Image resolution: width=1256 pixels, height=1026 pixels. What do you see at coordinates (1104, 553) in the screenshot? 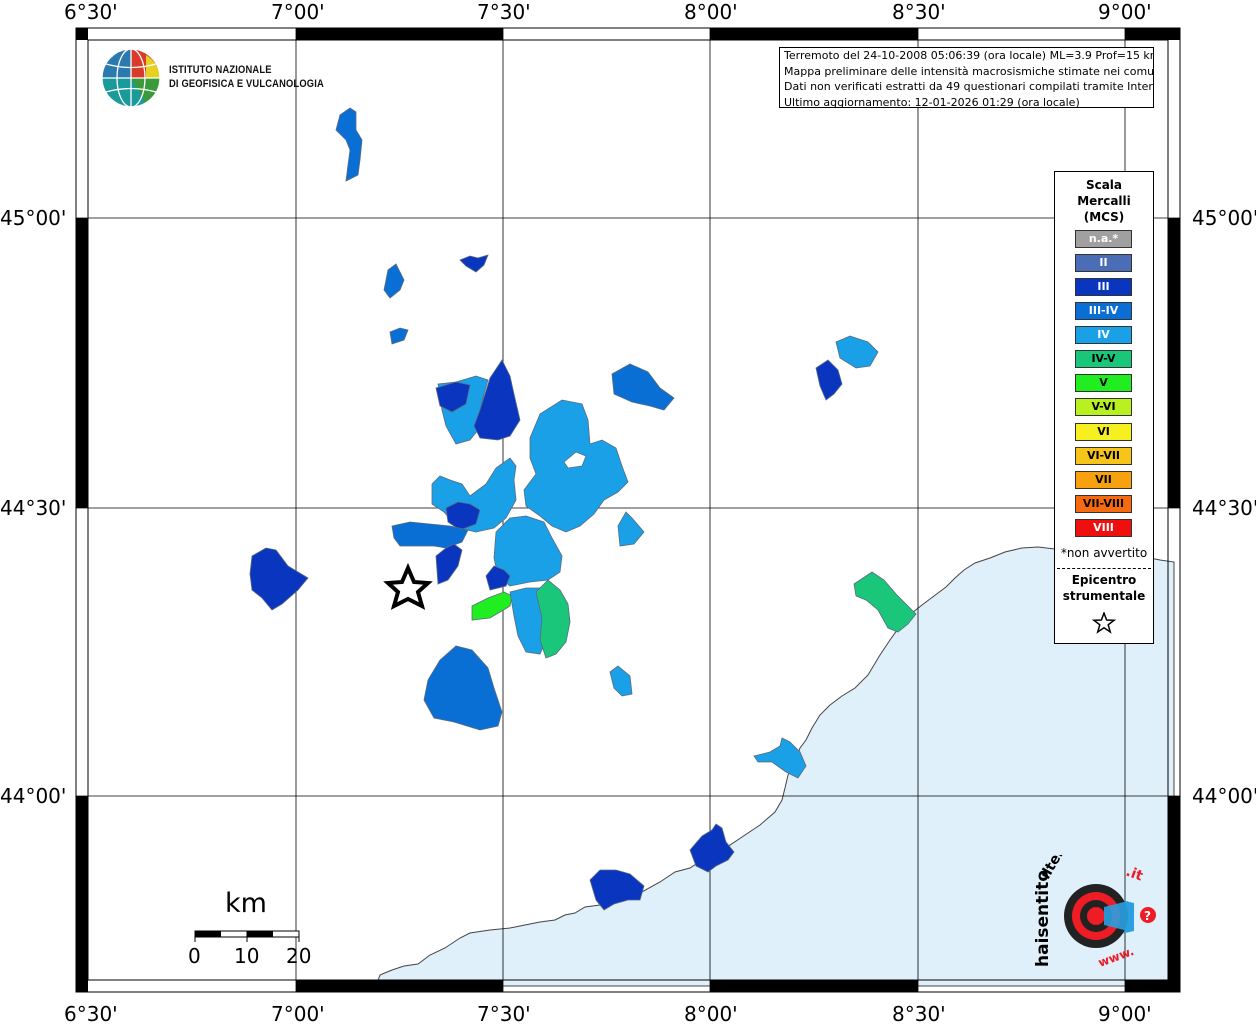
I see `legend-note: *non avvertito` at bounding box center [1104, 553].